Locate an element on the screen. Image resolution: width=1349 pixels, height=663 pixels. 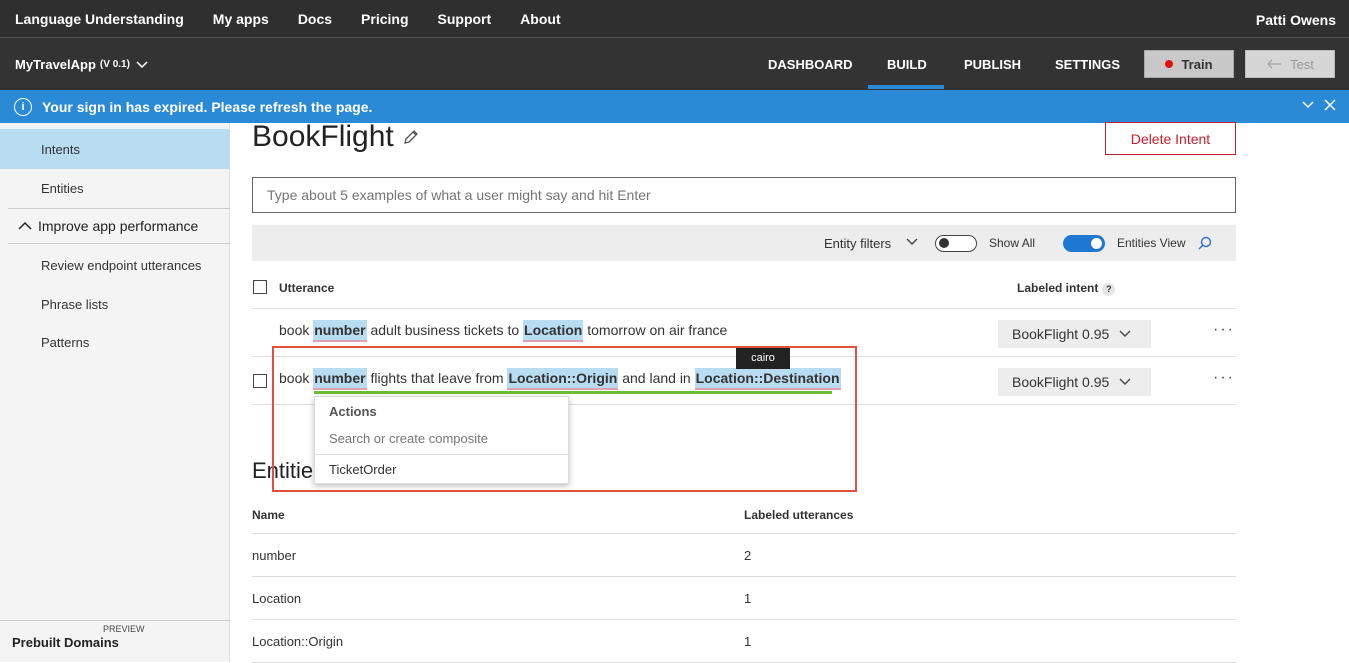
table-row: number 2 is located at coordinates (744, 555).